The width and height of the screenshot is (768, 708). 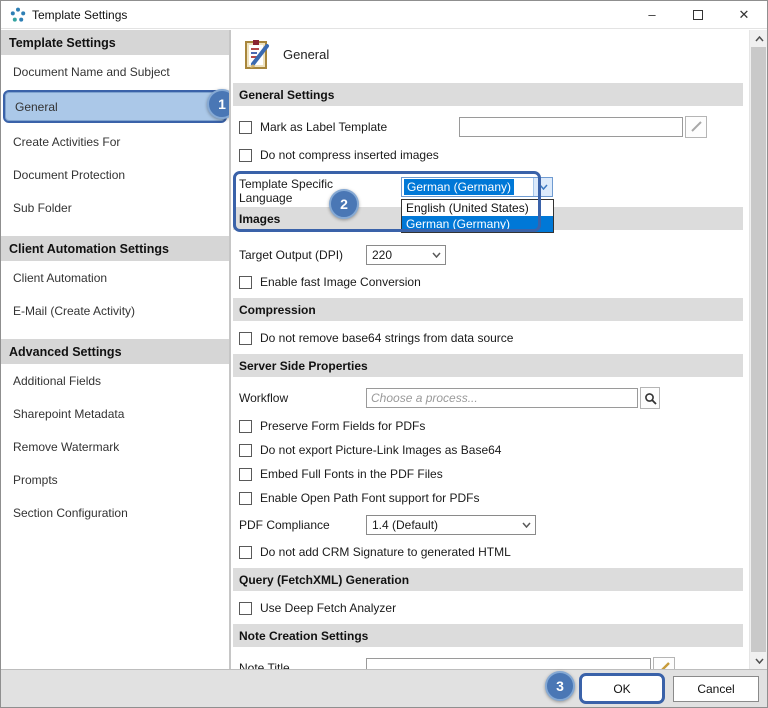 I want to click on template-language-dropdown: German (Germany), so click(x=477, y=187).